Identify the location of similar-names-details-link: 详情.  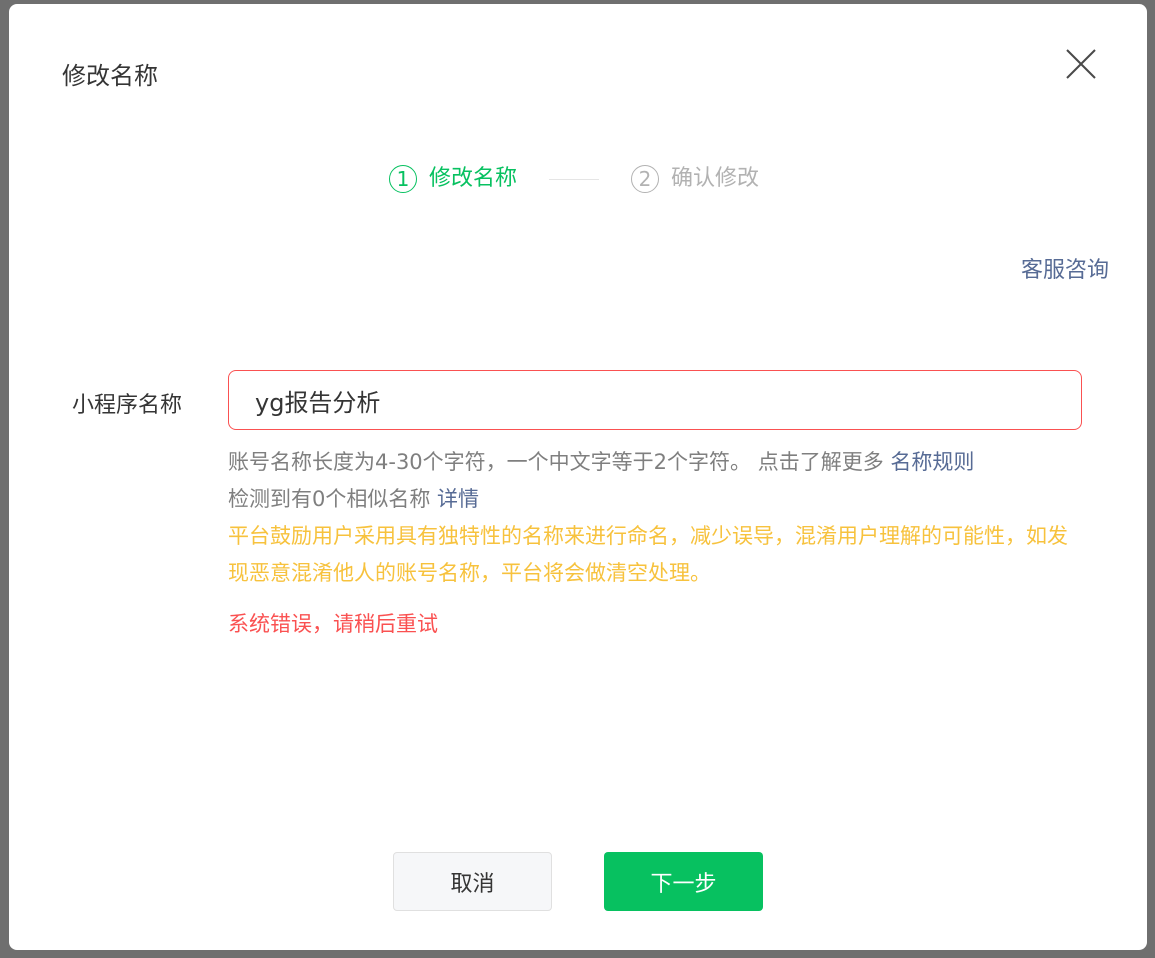
(458, 499).